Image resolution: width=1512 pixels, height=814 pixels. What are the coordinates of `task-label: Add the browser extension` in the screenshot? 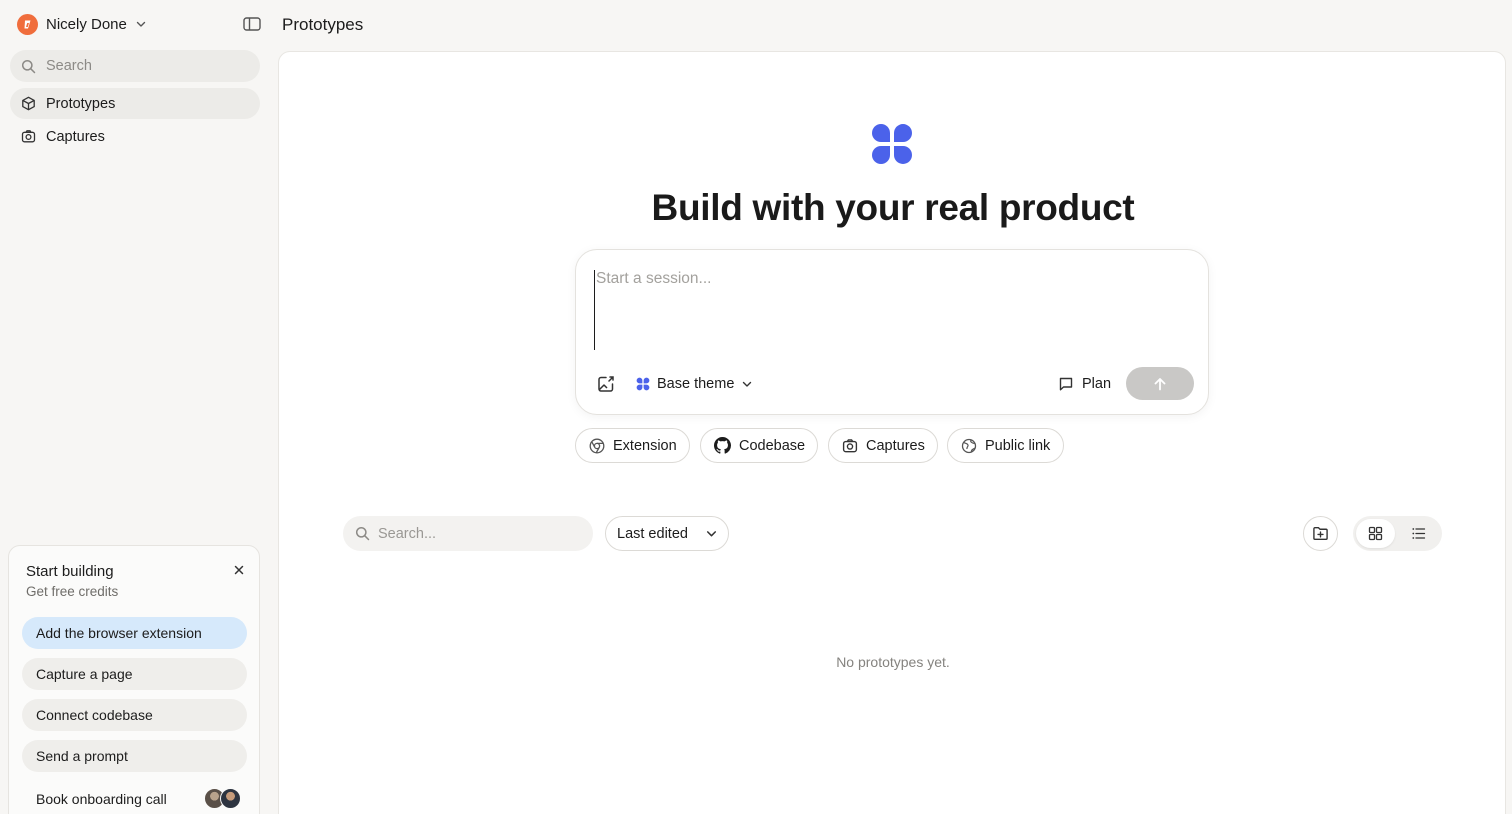 It's located at (119, 633).